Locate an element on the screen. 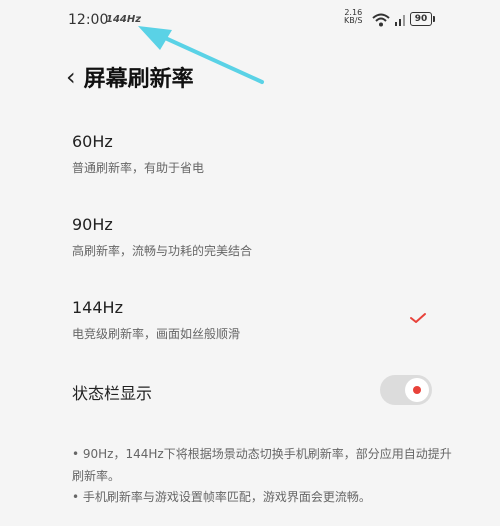  option-title: 90Hz is located at coordinates (92, 224).